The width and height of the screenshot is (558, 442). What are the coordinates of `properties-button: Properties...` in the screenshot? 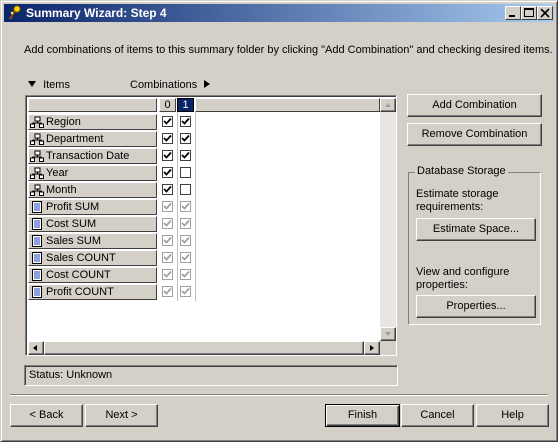 It's located at (476, 306).